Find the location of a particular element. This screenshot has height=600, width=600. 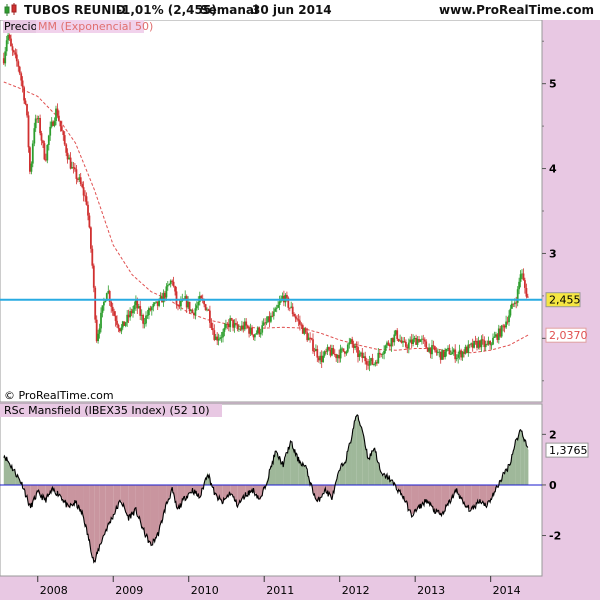

site-label: www.ProRealTime.com is located at coordinates (516, 10).